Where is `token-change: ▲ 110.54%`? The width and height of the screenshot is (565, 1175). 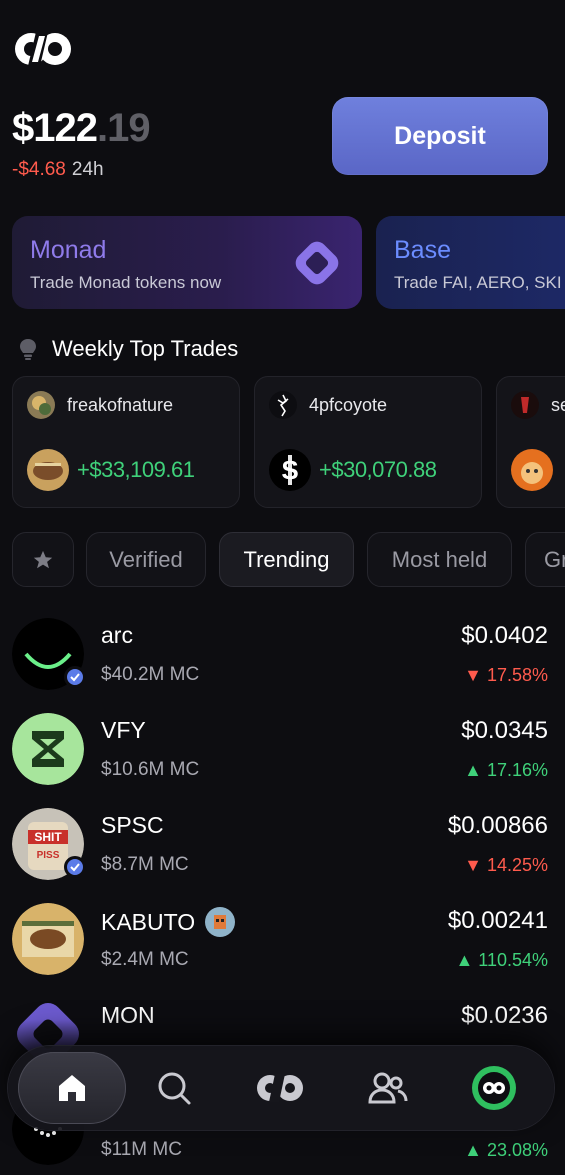 token-change: ▲ 110.54% is located at coordinates (501, 960).